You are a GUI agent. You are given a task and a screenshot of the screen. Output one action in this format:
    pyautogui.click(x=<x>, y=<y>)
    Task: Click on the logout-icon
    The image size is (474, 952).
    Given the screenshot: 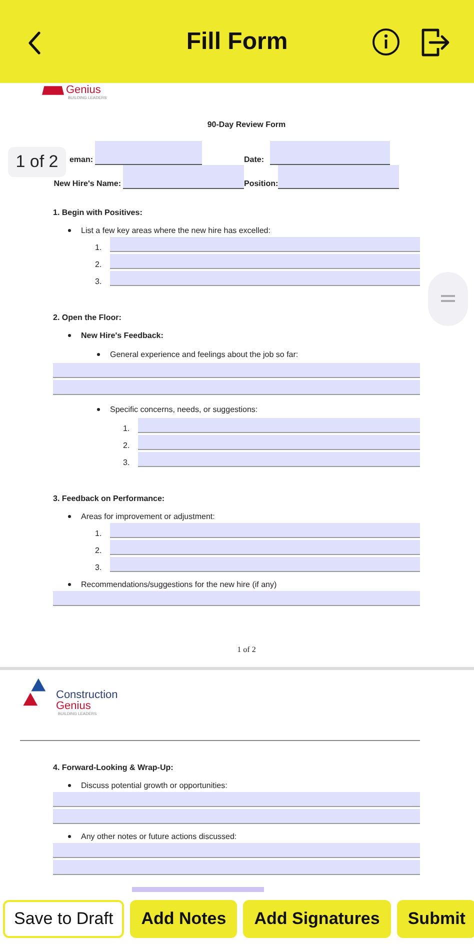 What is the action you would take?
    pyautogui.click(x=436, y=42)
    